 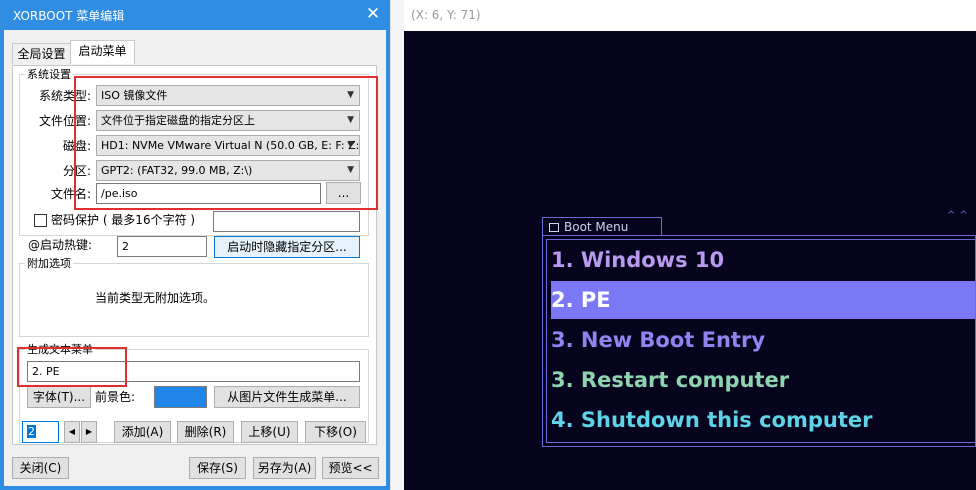 What do you see at coordinates (959, 215) in the screenshot?
I see `corner-decoration: ^^` at bounding box center [959, 215].